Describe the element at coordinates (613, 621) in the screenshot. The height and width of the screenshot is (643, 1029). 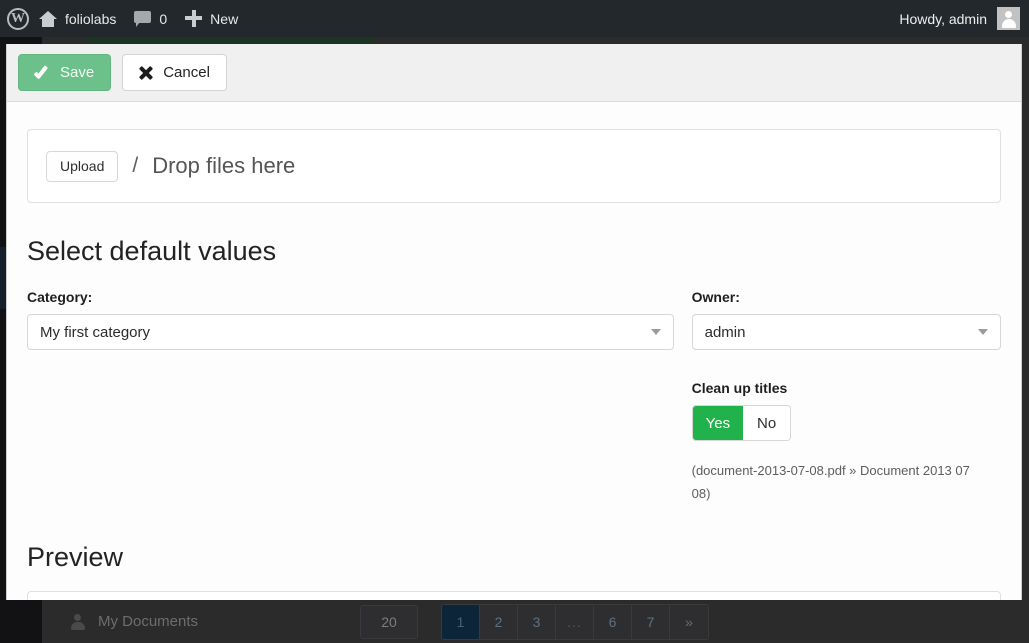
I see `page-button-6: 6` at that location.